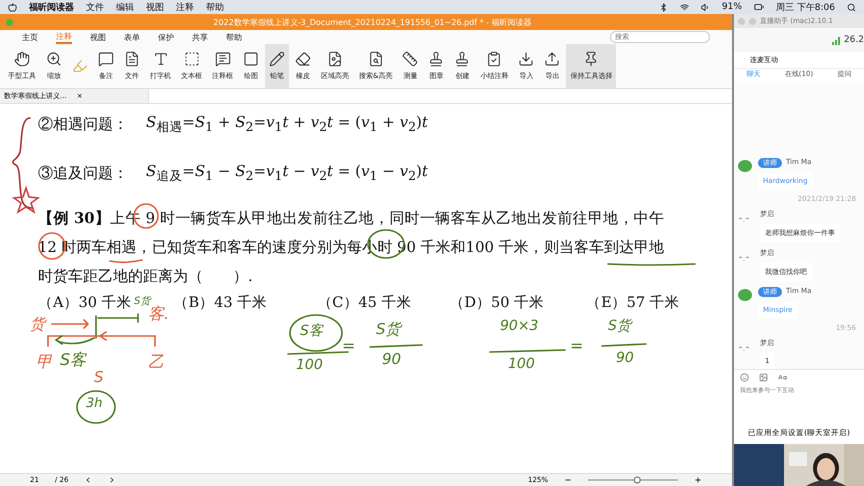 The width and height of the screenshot is (864, 486). Describe the element at coordinates (364, 302) in the screenshot. I see `answer-option: （C）45 千米` at that location.